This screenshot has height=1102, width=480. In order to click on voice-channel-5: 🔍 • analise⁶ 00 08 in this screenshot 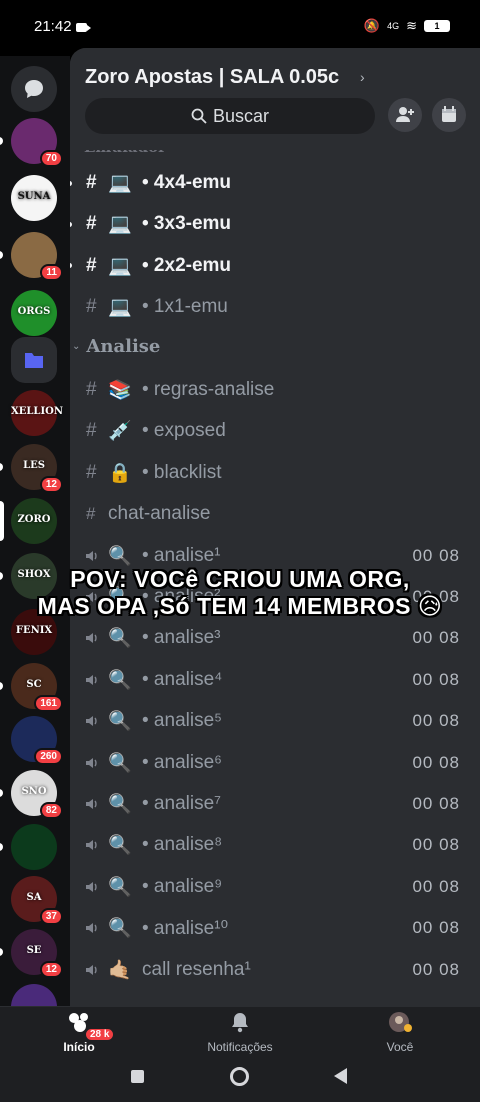, I will do `click(275, 763)`.